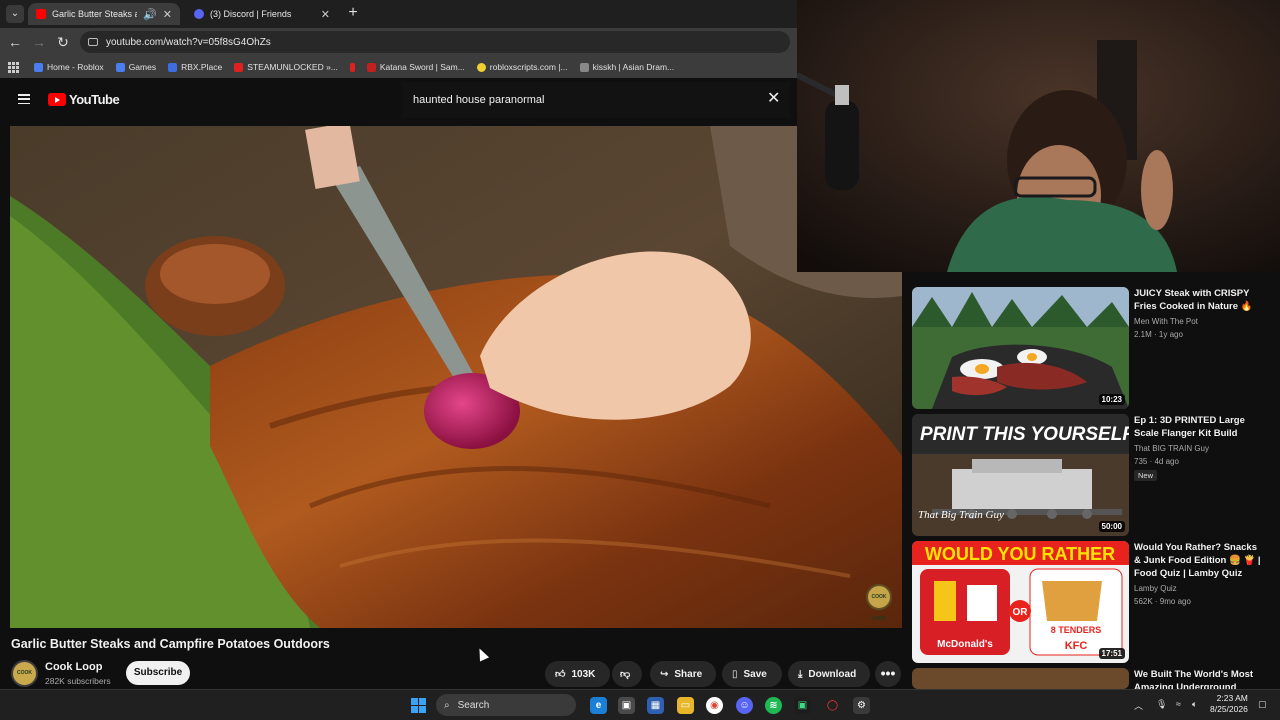 Image resolution: width=1280 pixels, height=720 pixels. What do you see at coordinates (965, 644) in the screenshot?
I see `thumbnail-left-label: McDonald's` at bounding box center [965, 644].